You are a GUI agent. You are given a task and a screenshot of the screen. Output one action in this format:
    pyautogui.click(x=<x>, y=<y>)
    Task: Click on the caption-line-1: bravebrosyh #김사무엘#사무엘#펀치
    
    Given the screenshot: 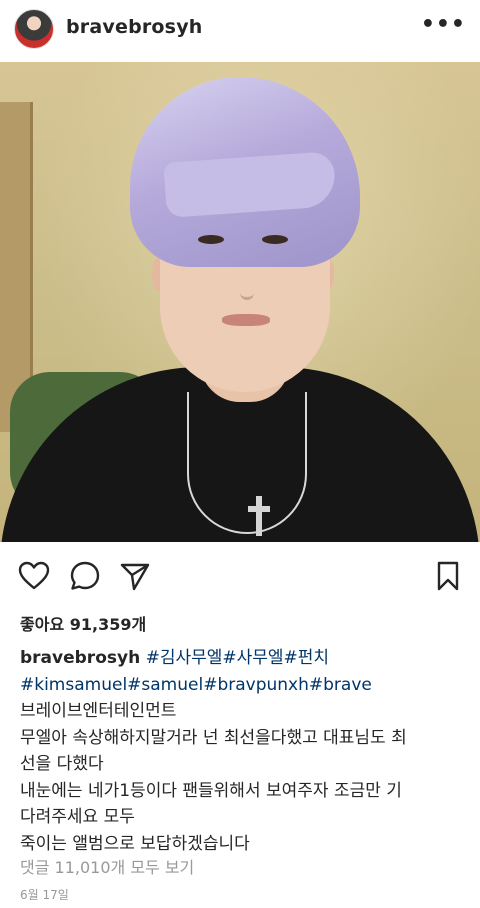 What is the action you would take?
    pyautogui.click(x=242, y=658)
    